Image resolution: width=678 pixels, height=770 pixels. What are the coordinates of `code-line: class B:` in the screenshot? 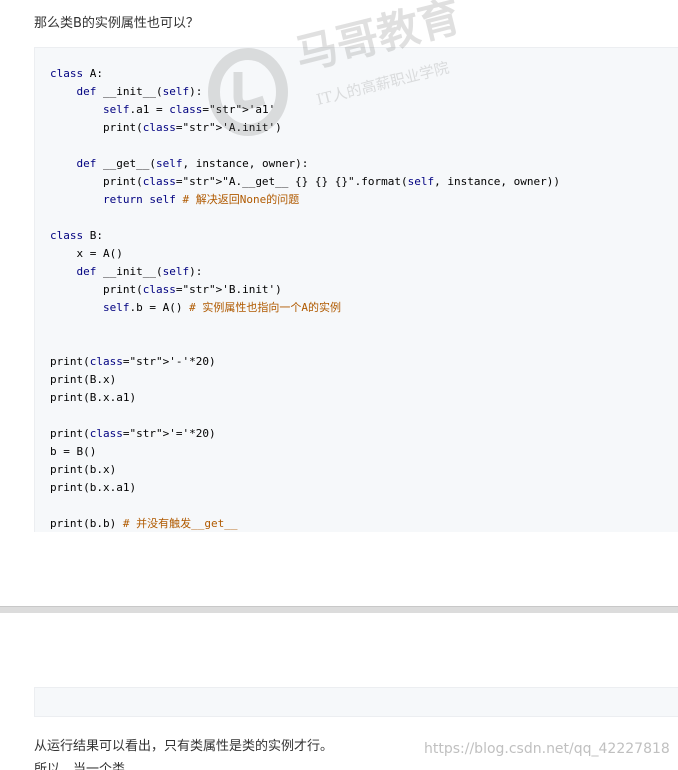 It's located at (76, 235).